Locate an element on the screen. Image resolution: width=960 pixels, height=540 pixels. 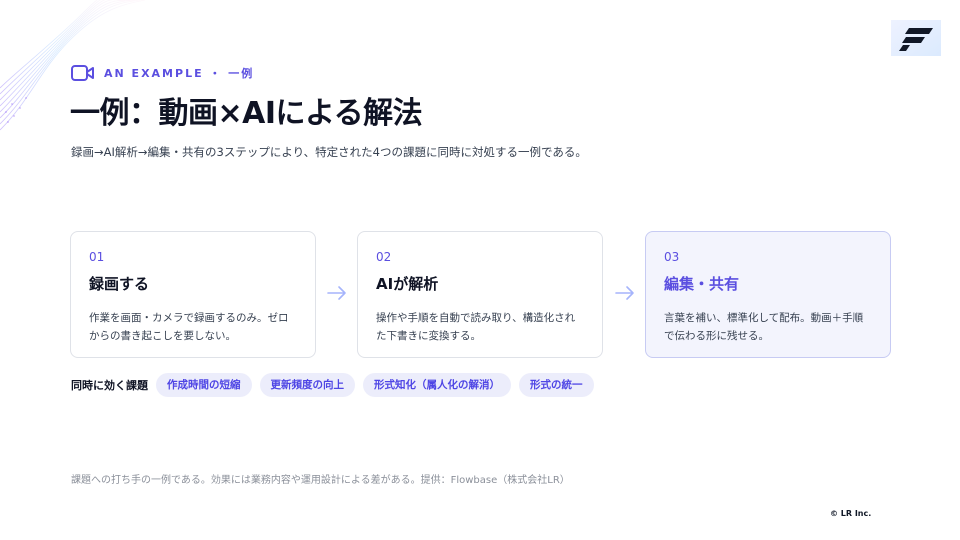
step-description: 操作や手順を自動で読み取り、構造化された下書きに変換する。 is located at coordinates (476, 327).